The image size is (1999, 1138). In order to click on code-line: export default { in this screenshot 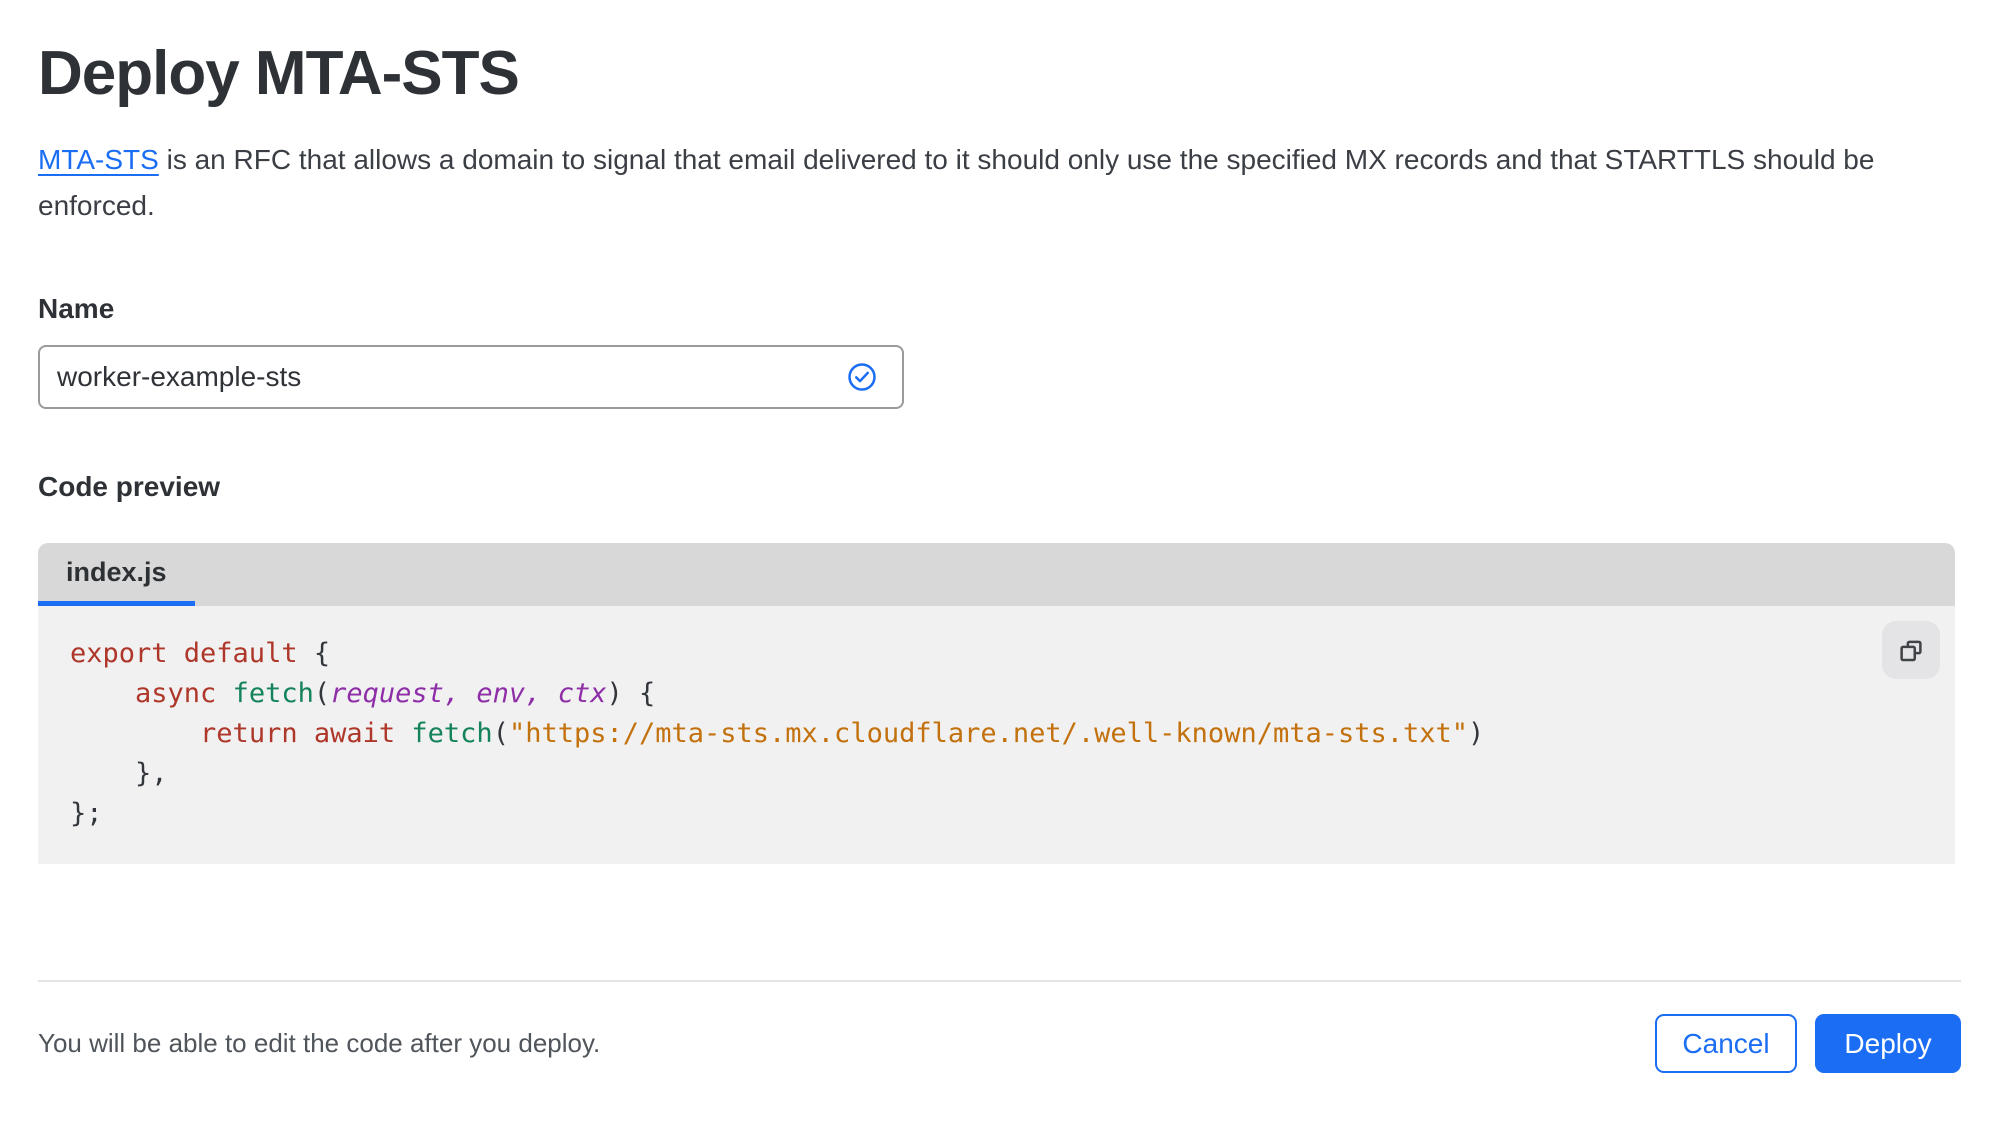, I will do `click(200, 653)`.